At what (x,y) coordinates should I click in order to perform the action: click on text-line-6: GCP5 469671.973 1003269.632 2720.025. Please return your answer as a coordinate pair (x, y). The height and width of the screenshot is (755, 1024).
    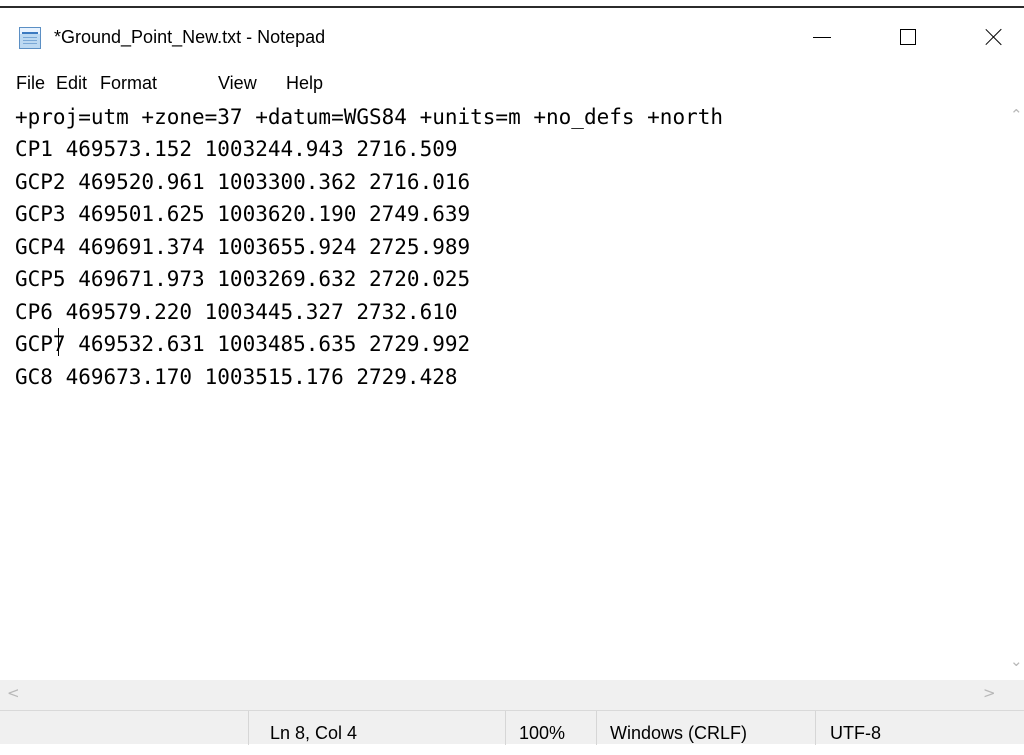
    Looking at the image, I should click on (243, 279).